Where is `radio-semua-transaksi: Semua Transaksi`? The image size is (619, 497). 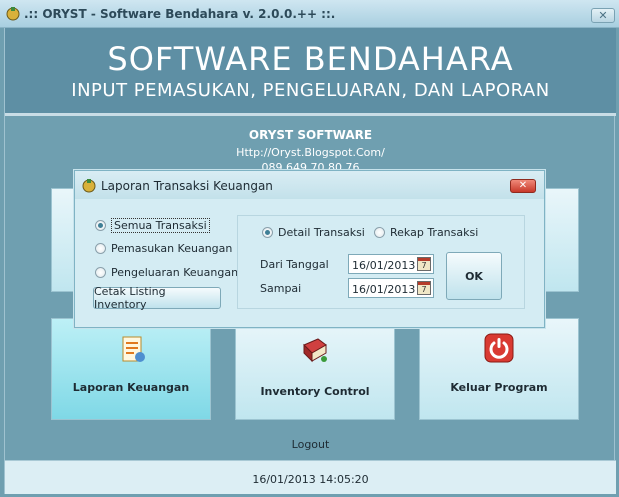 radio-semua-transaksi: Semua Transaksi is located at coordinates (152, 225).